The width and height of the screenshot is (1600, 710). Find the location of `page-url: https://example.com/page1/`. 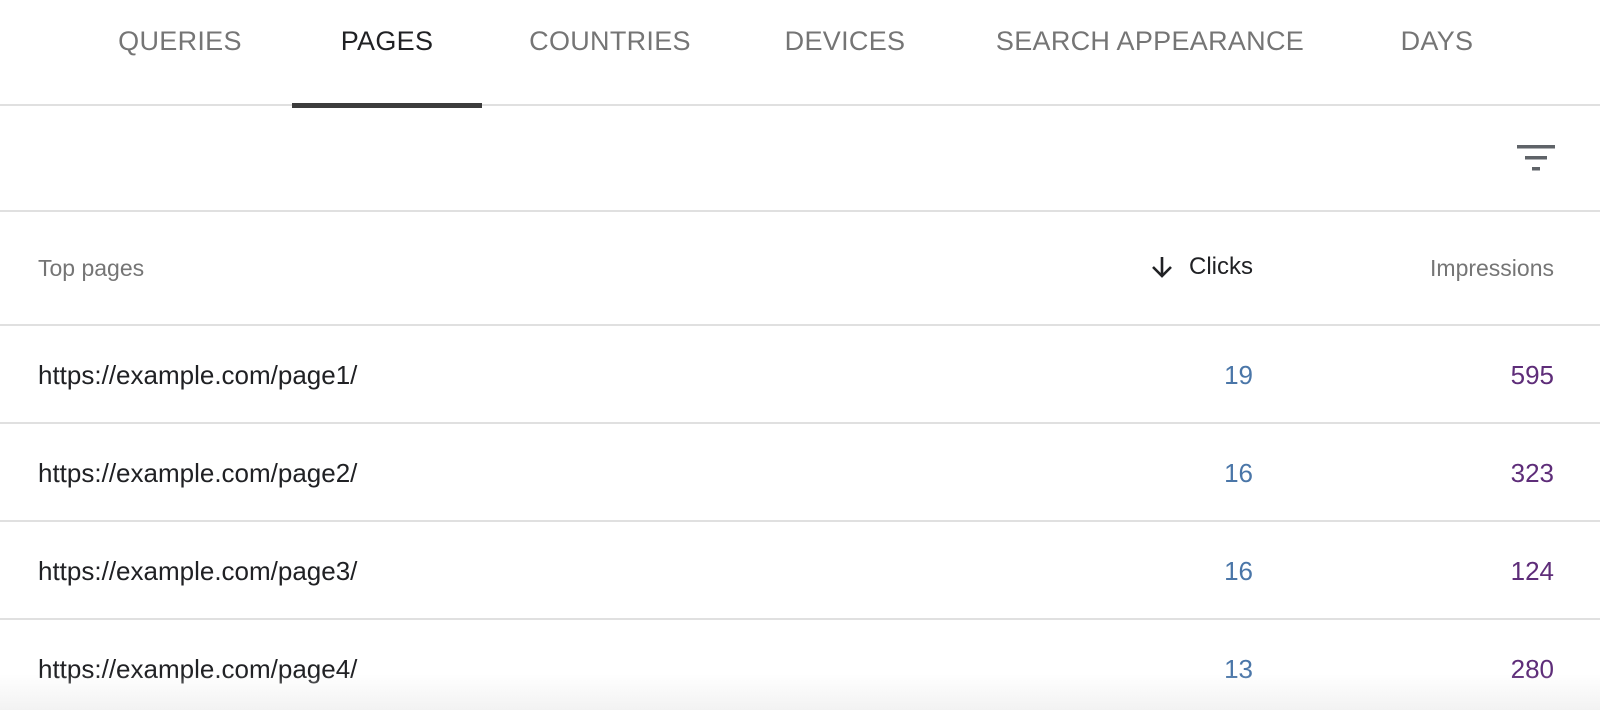

page-url: https://example.com/page1/ is located at coordinates (198, 375).